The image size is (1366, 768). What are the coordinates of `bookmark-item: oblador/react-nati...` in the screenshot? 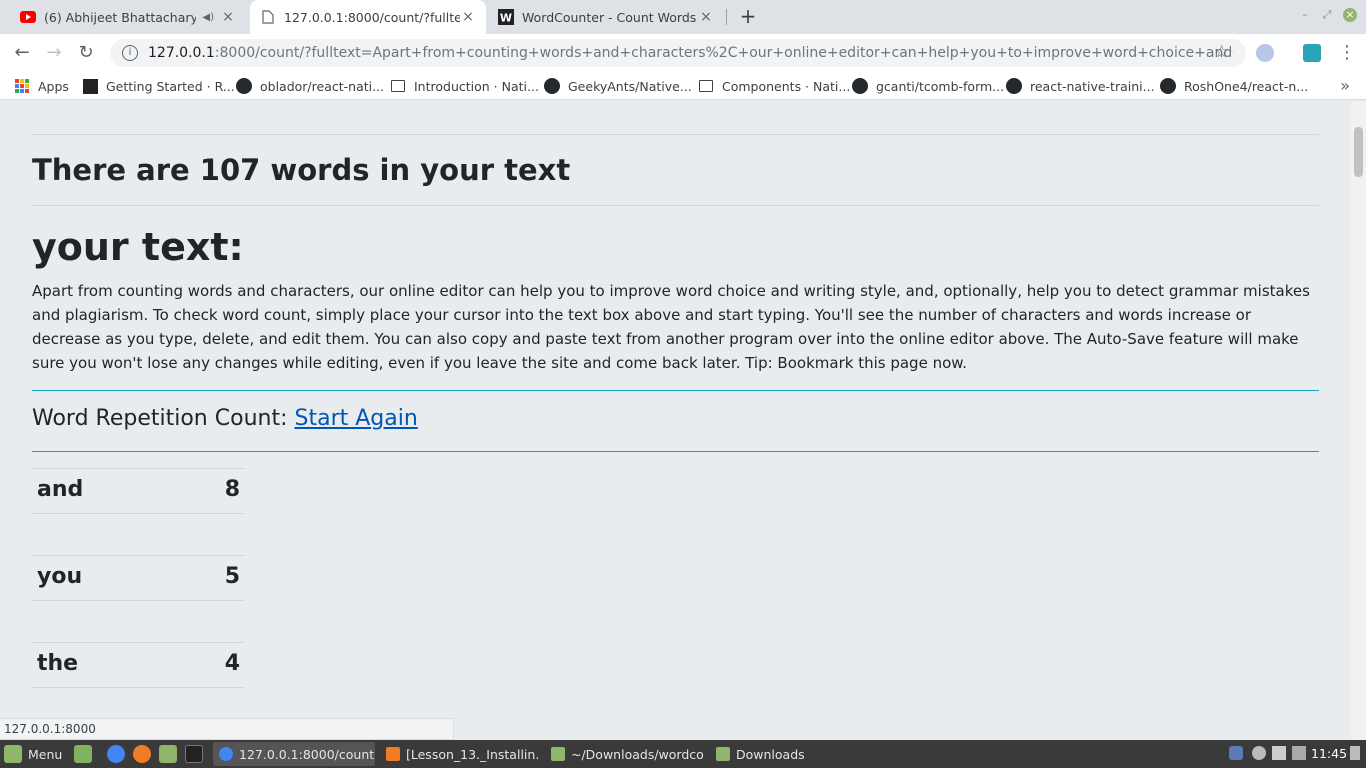 It's located at (310, 86).